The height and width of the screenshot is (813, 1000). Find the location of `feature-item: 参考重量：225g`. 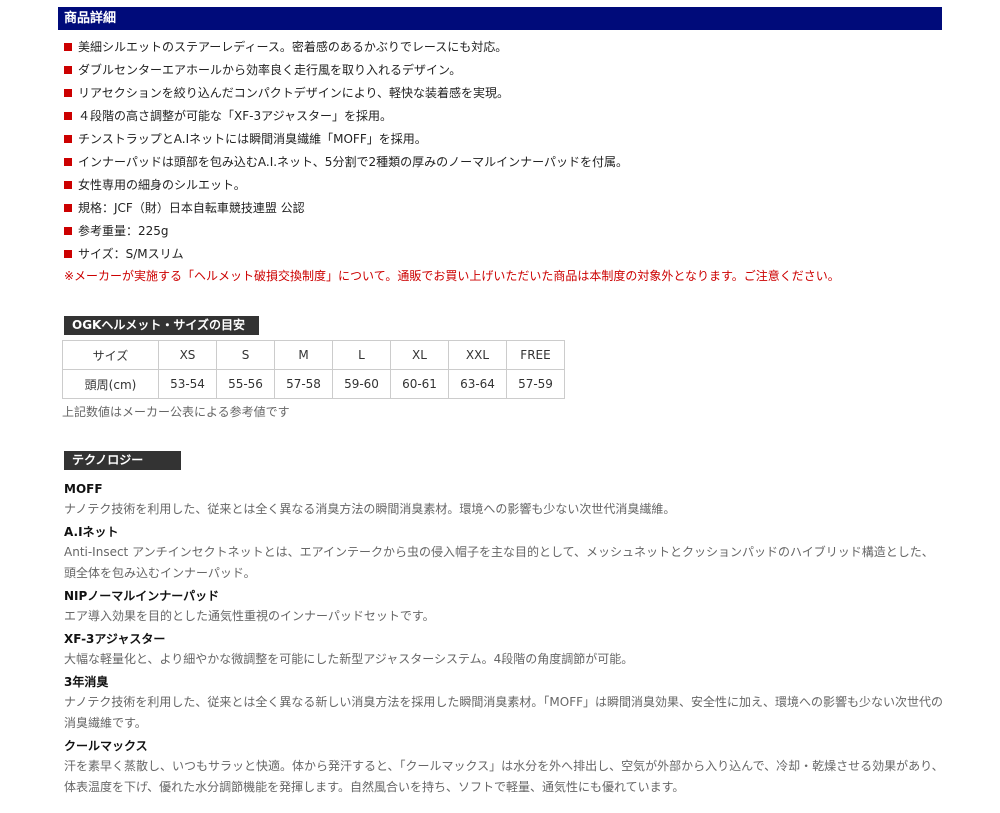

feature-item: 参考重量：225g is located at coordinates (346, 230).